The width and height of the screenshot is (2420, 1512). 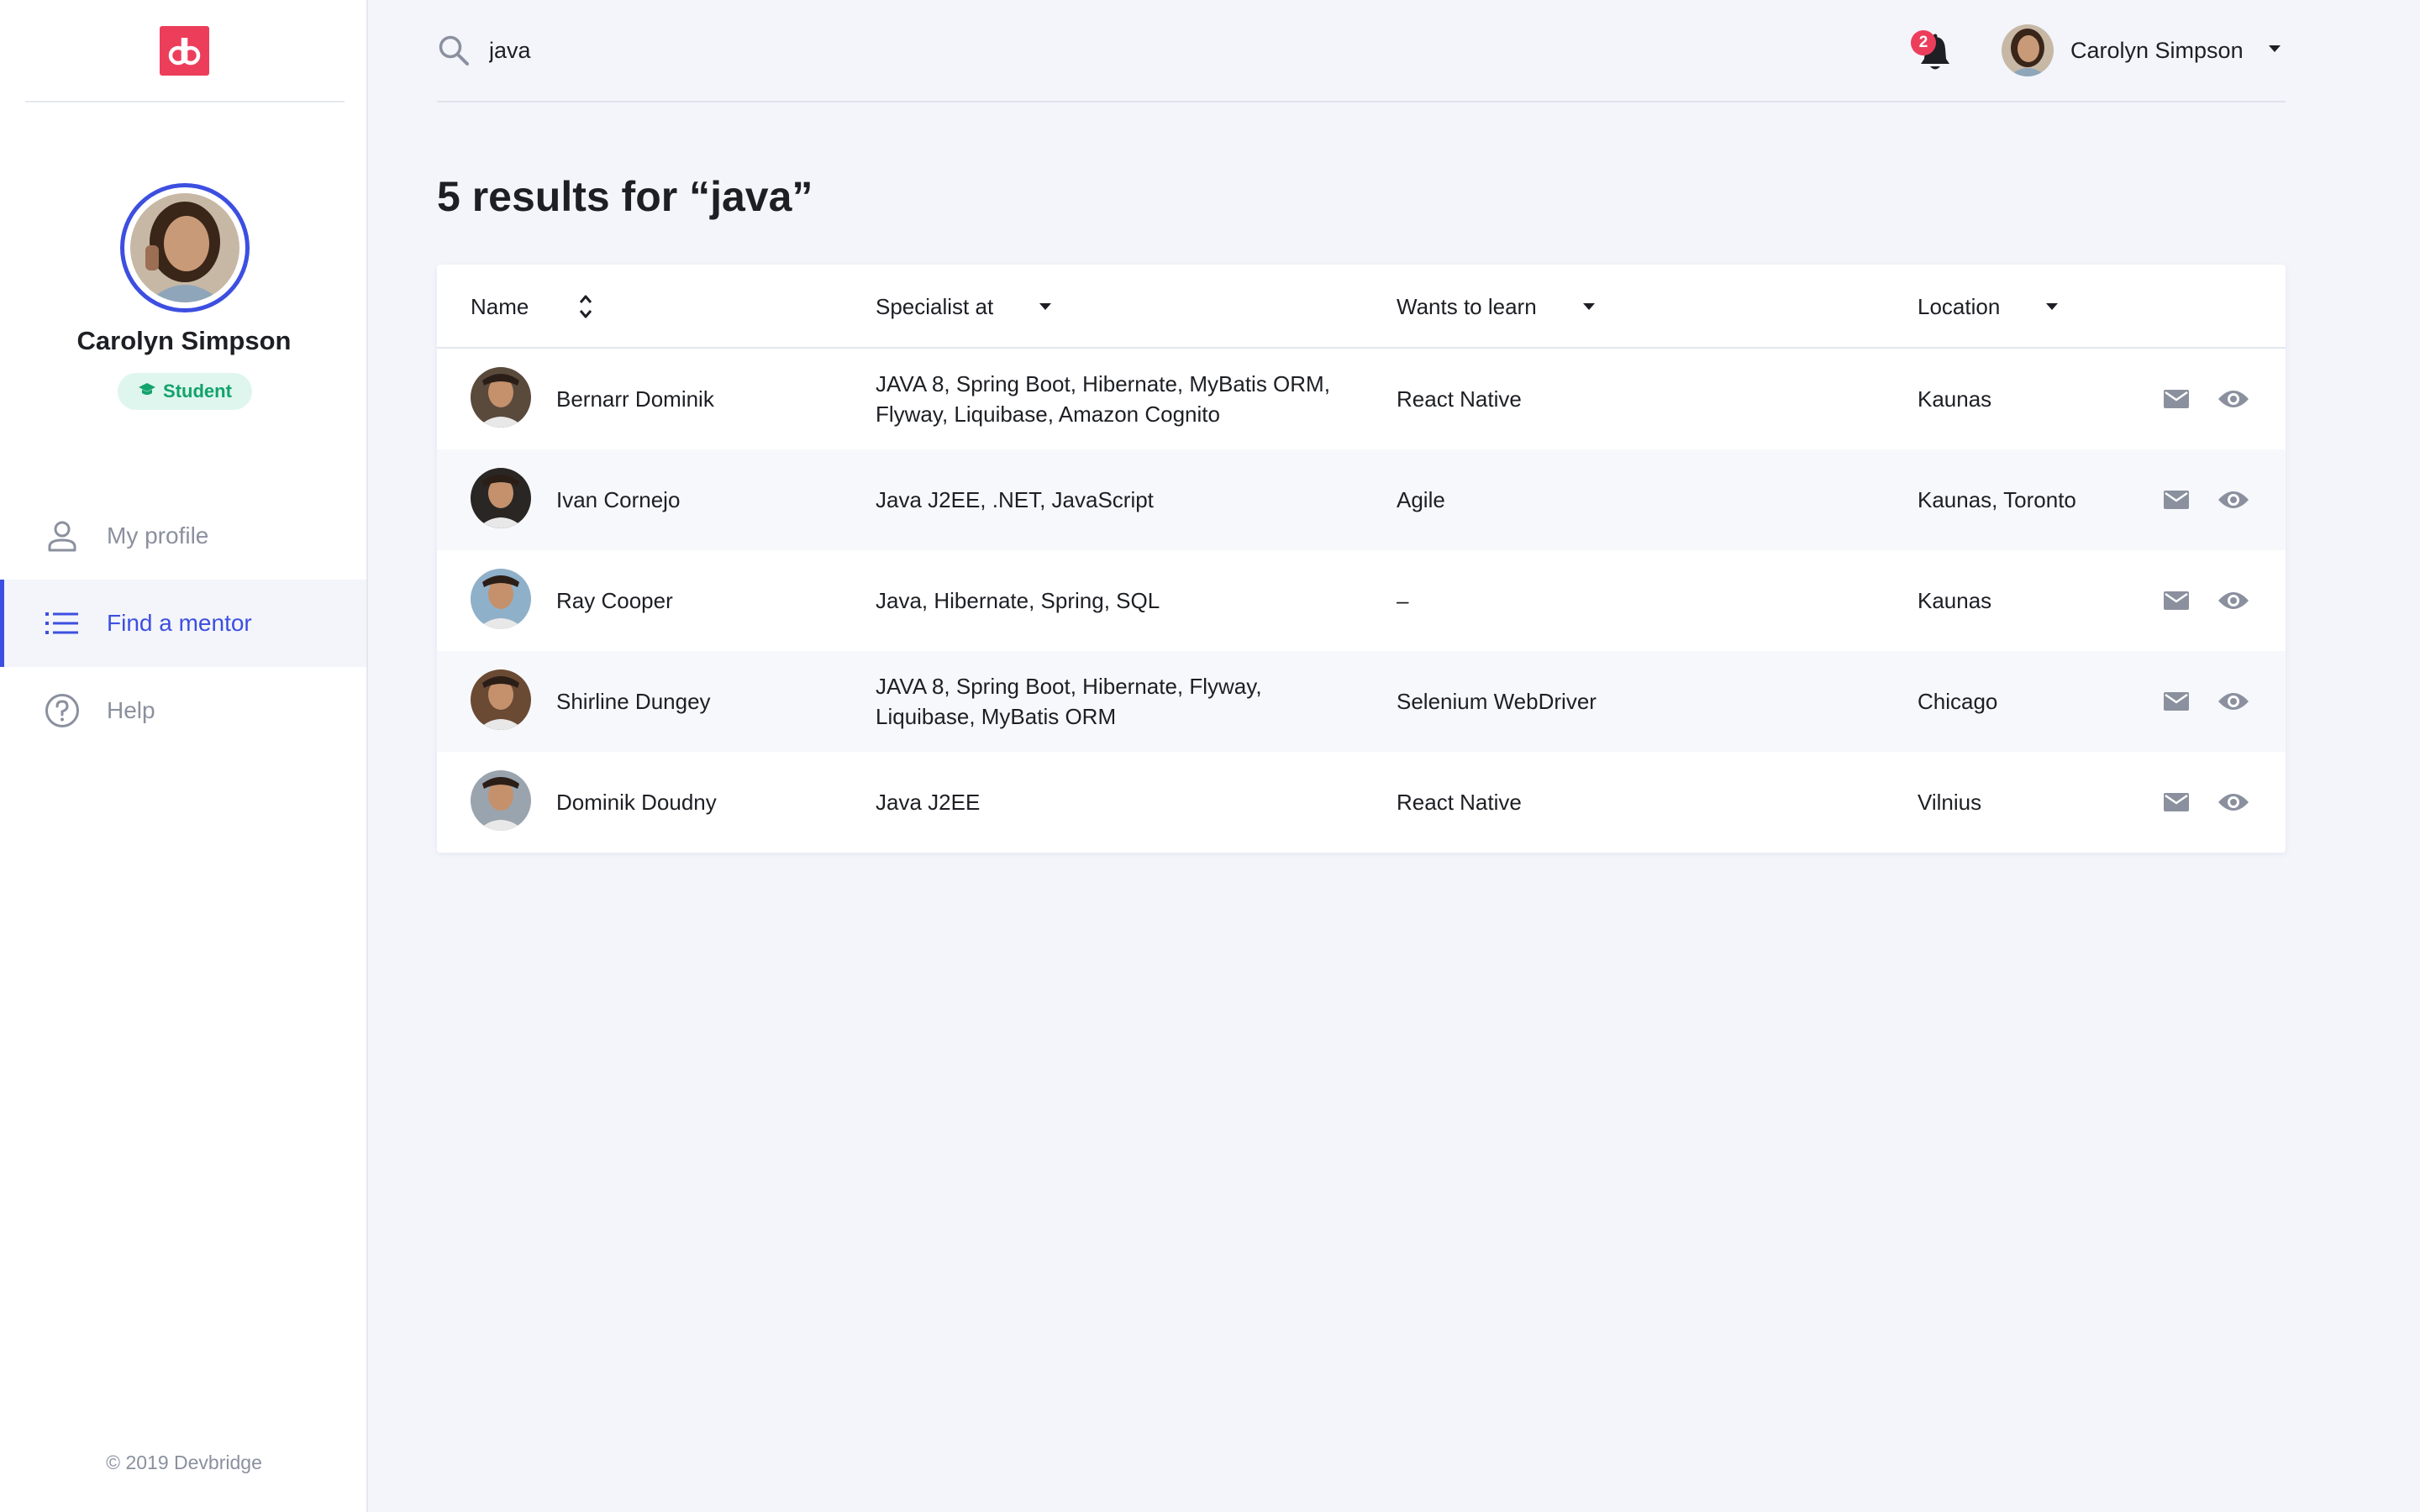 I want to click on mentor-specialist-at: Java J2EE, .NET, JavaScript, so click(x=1015, y=499).